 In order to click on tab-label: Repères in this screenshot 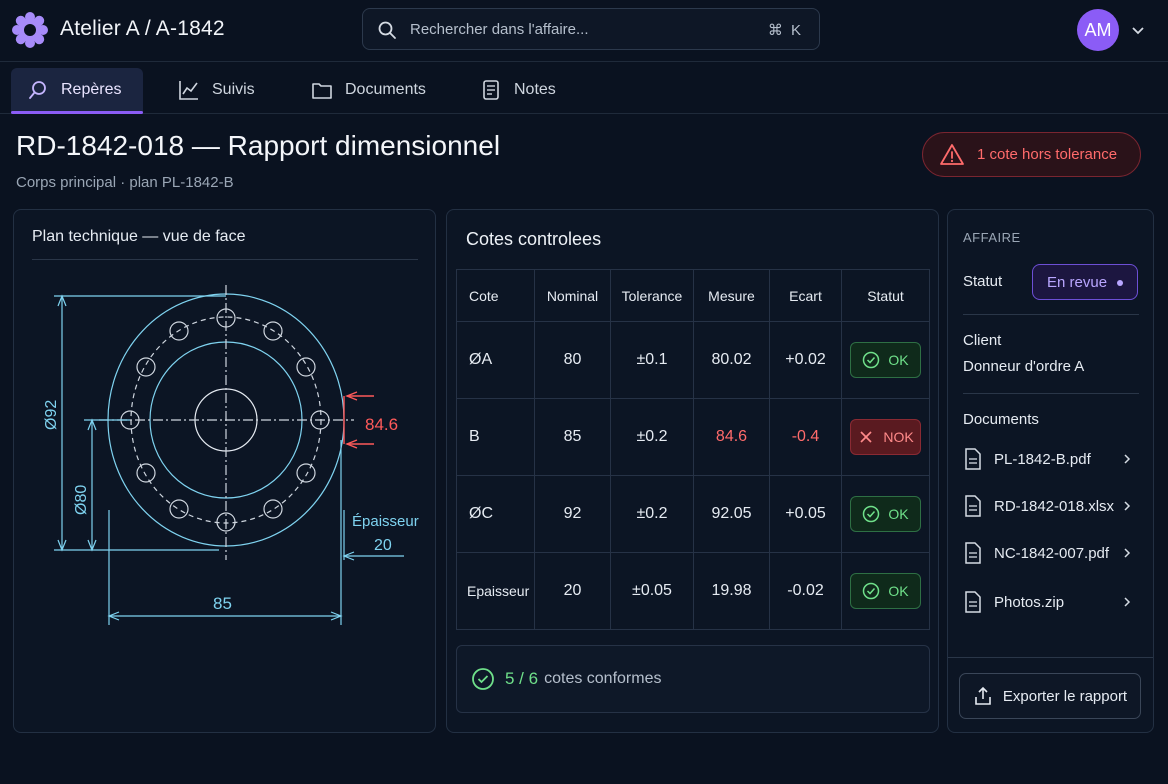, I will do `click(91, 89)`.